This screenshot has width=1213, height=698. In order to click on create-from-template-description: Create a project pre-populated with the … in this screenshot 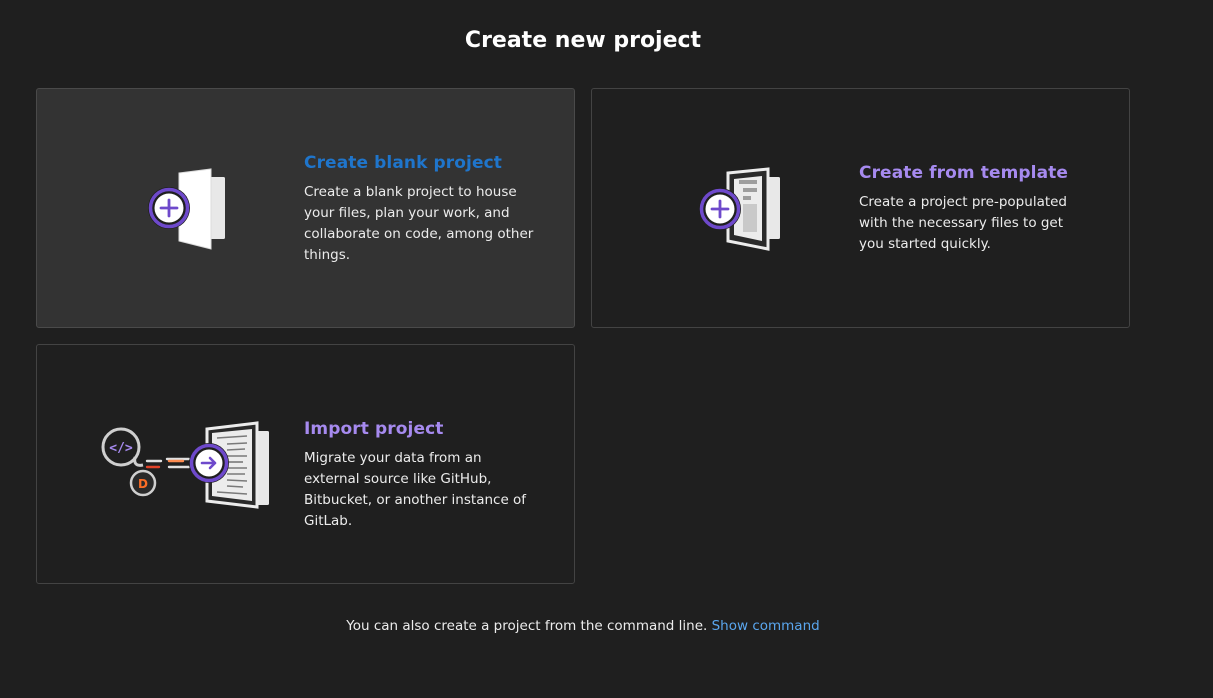, I will do `click(963, 223)`.